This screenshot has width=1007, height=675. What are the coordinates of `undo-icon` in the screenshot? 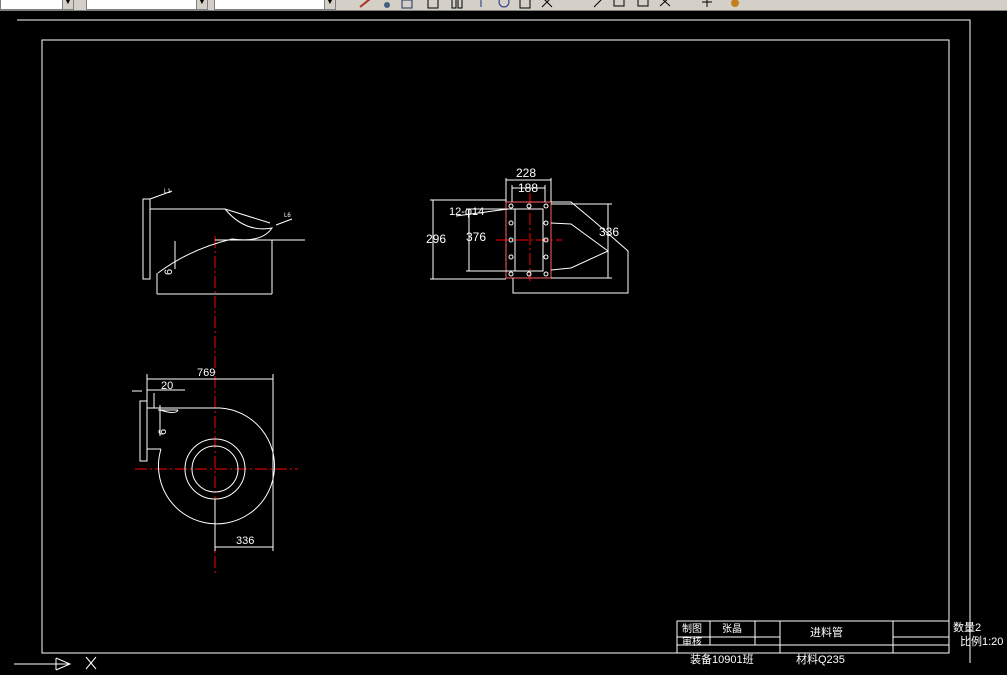 It's located at (504, 4).